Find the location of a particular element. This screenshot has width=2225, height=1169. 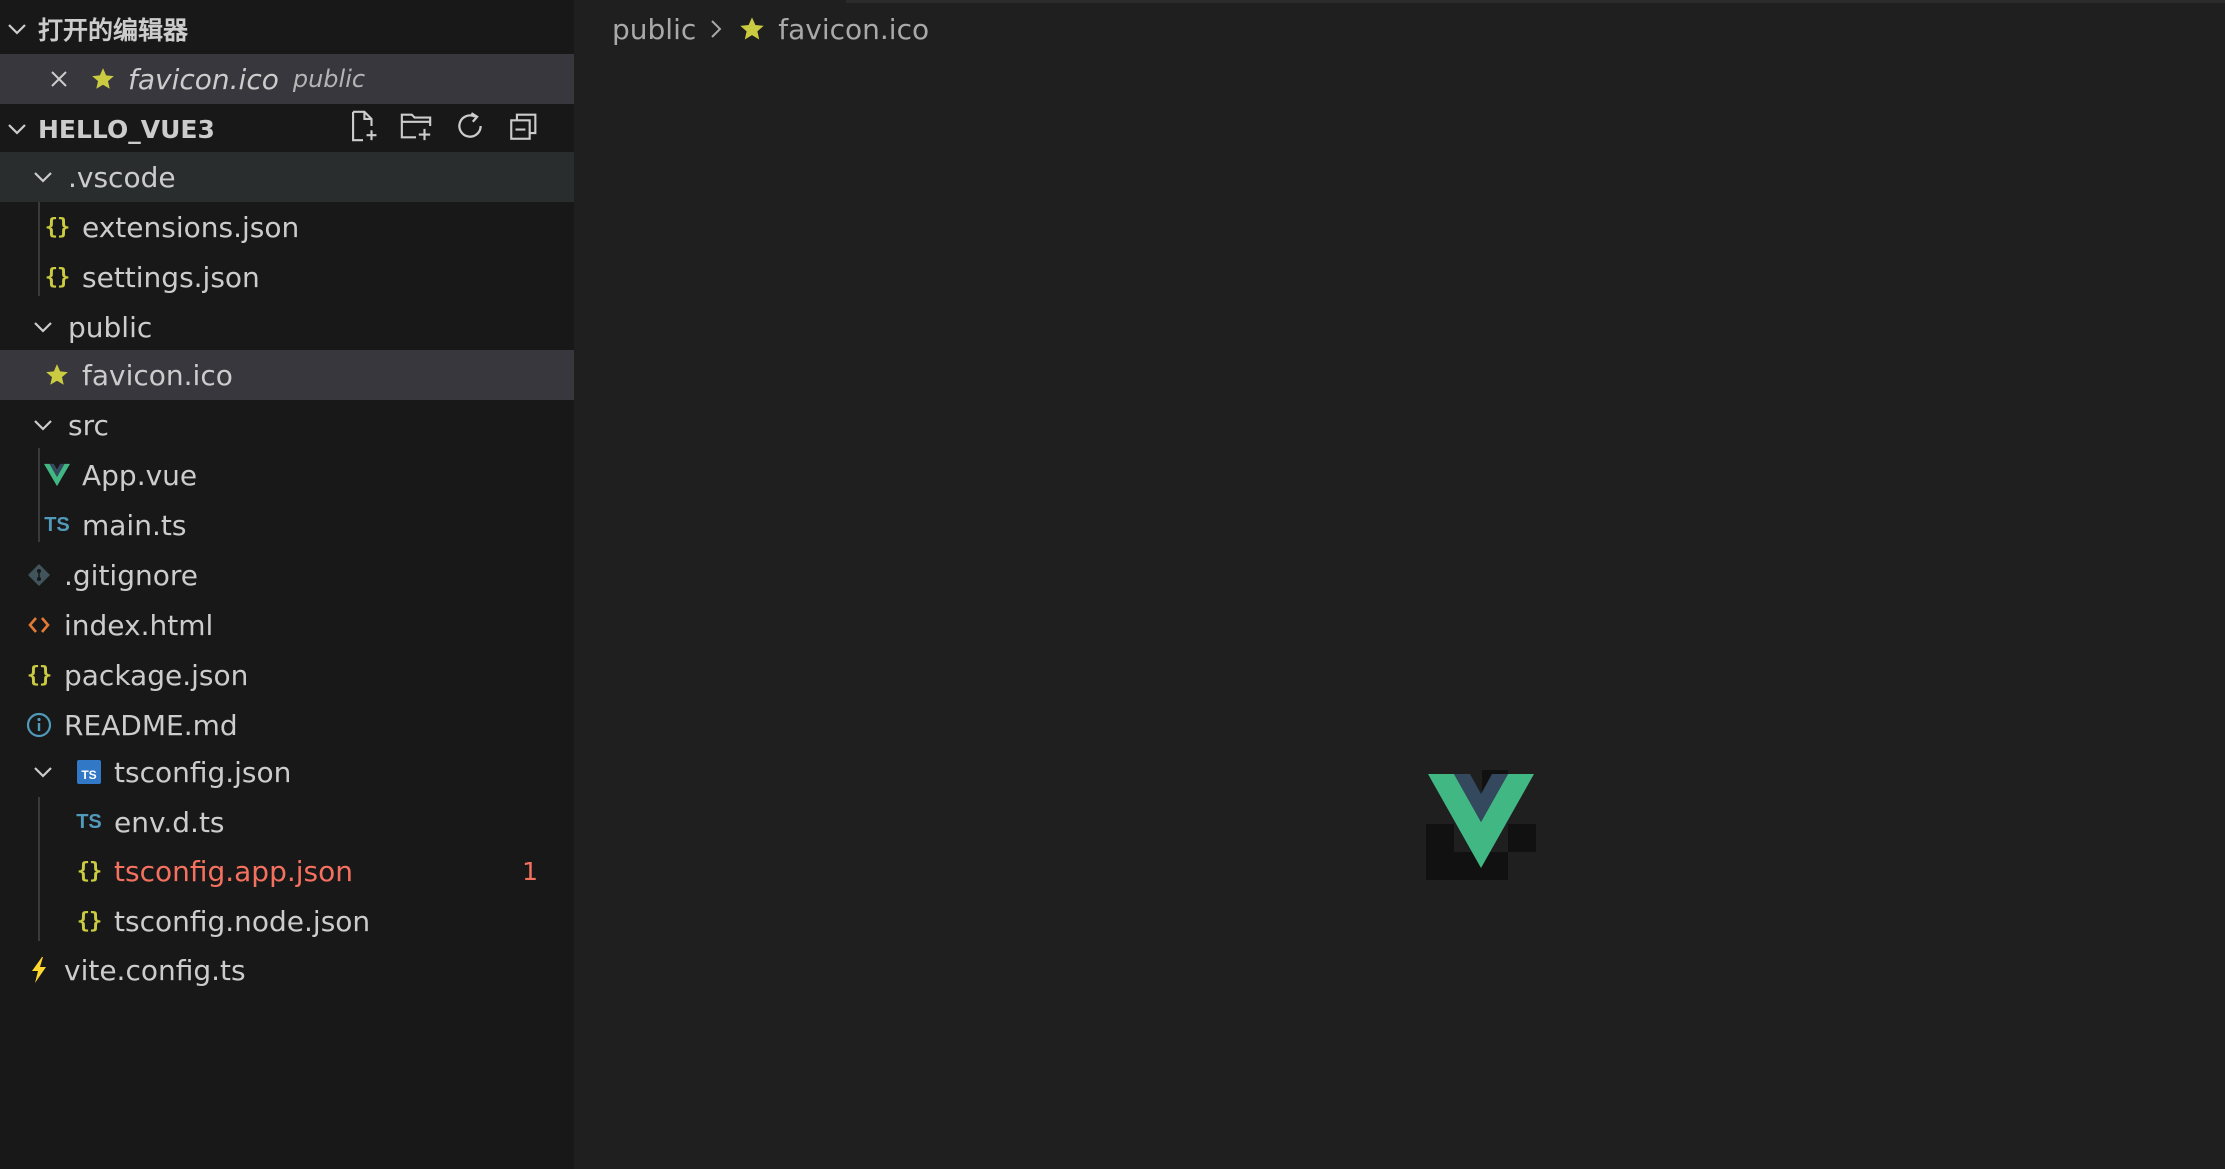

svg-text: TS is located at coordinates (88, 775).